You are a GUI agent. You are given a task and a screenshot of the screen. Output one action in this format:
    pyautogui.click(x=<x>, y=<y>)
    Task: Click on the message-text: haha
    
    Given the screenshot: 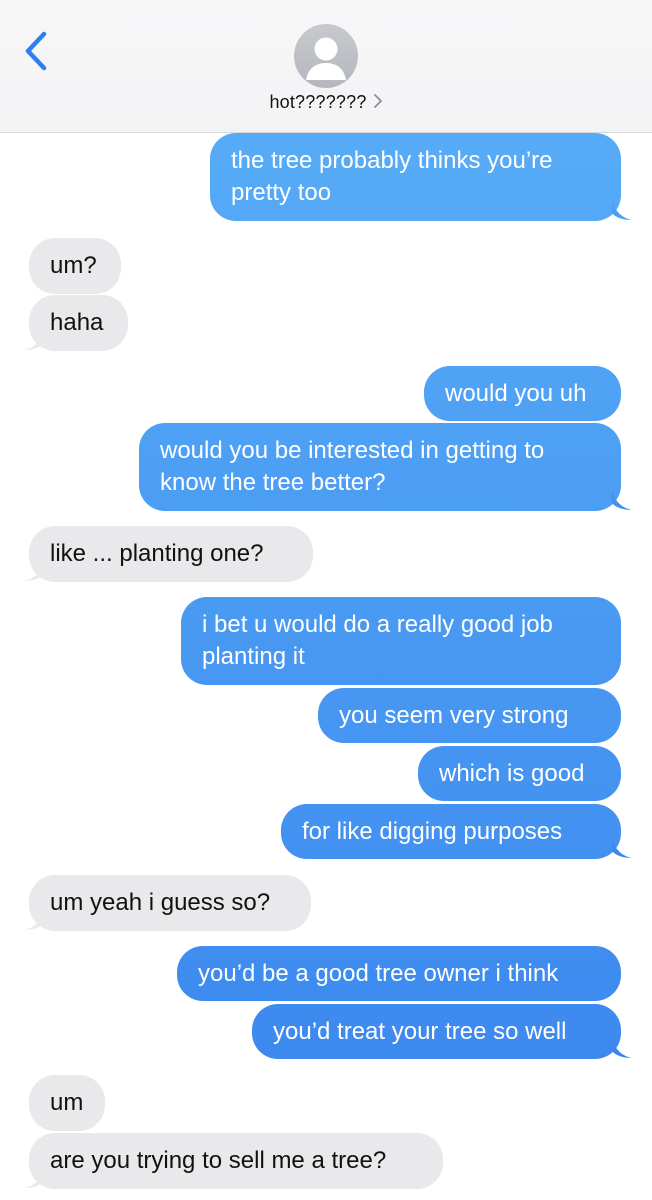 What is the action you would take?
    pyautogui.click(x=77, y=322)
    